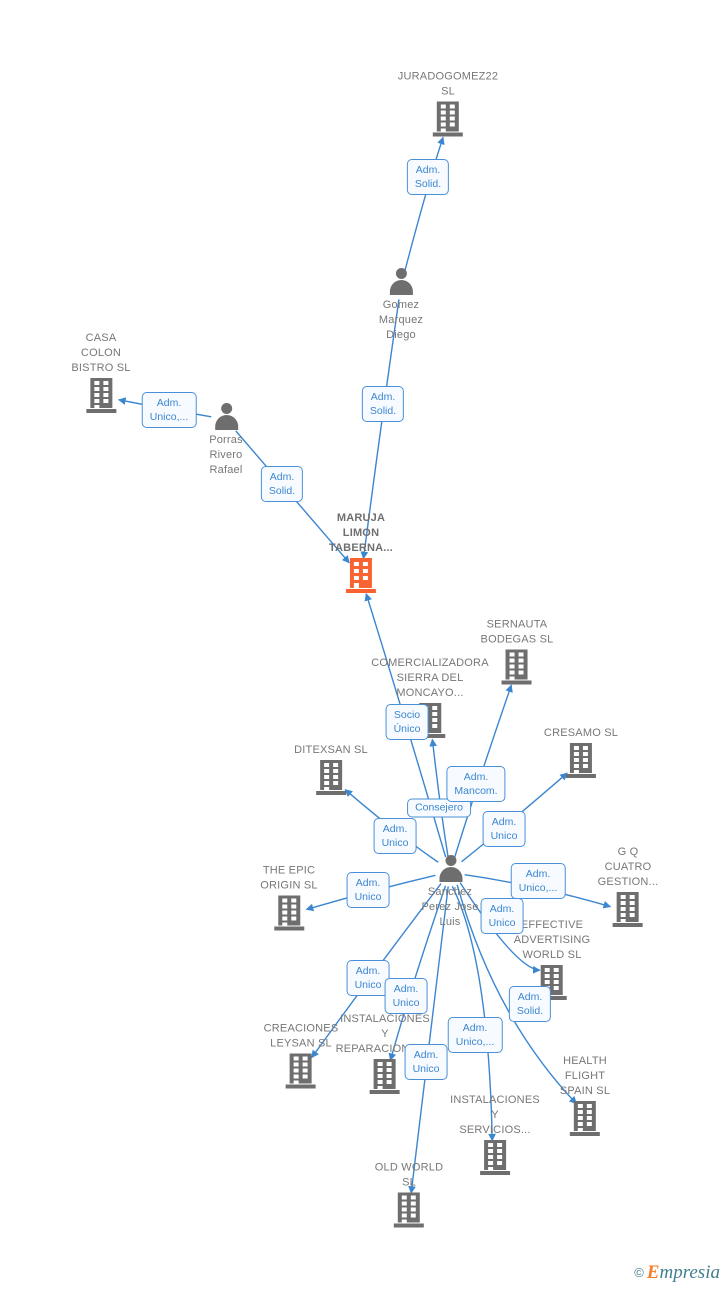  Describe the element at coordinates (395, 836) in the screenshot. I see `edge-label-e9: Adm. Unico` at that location.